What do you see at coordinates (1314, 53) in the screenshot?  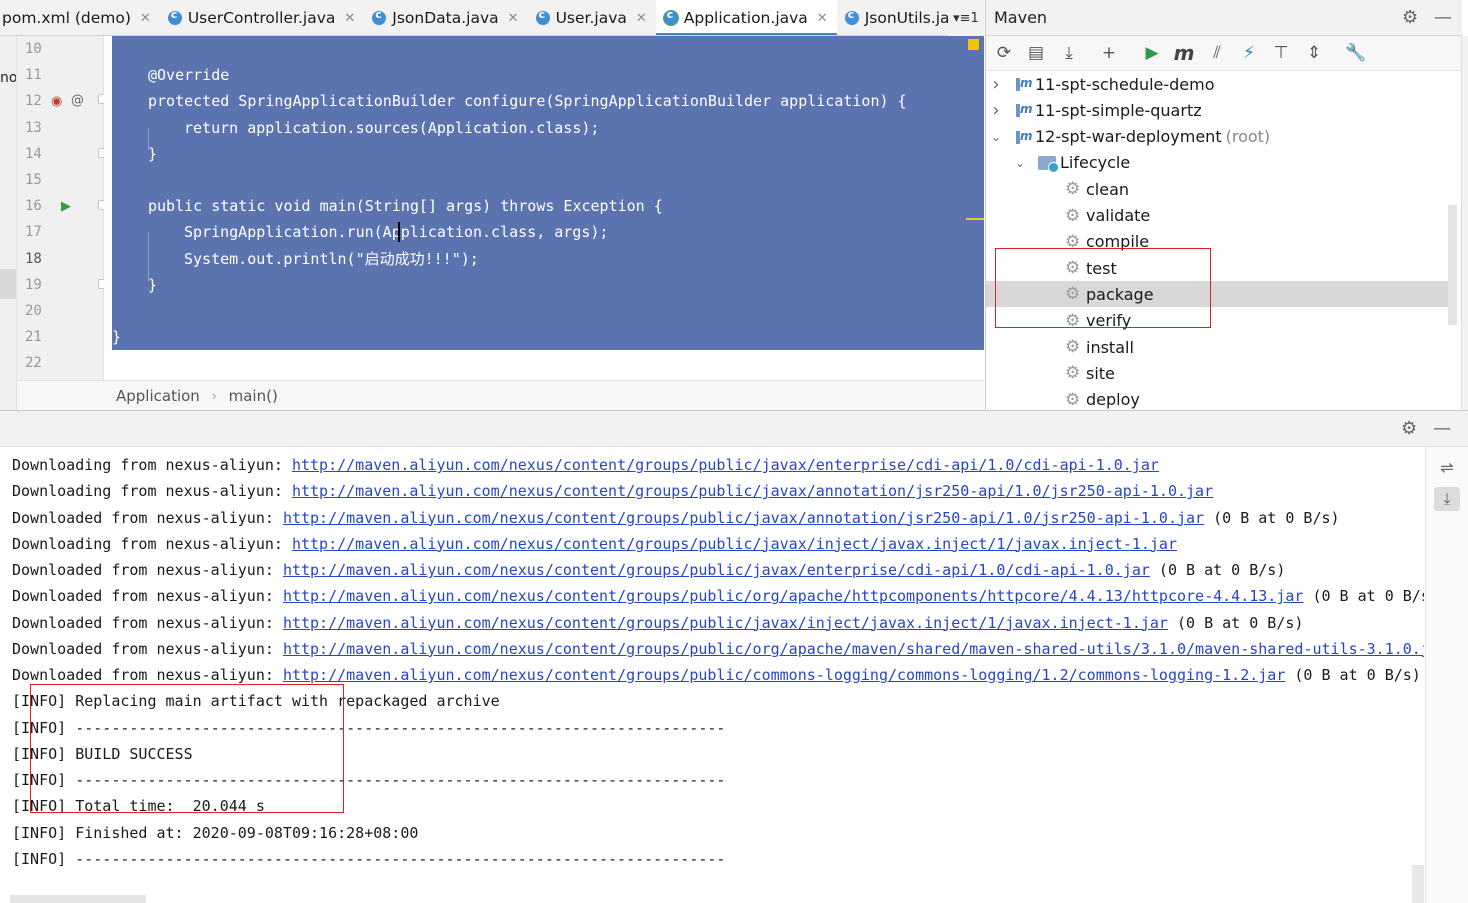 I see `collapse-all-icon: ⇕` at bounding box center [1314, 53].